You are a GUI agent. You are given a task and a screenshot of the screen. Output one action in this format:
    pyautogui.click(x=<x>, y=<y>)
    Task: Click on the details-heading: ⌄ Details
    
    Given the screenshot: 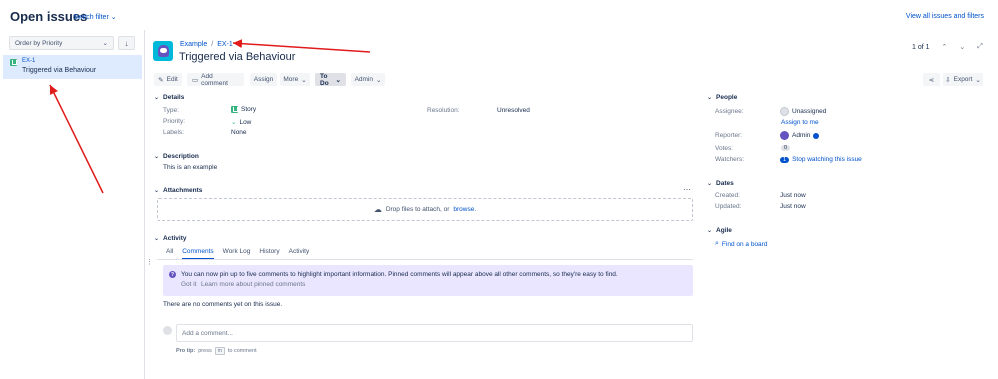 What is the action you would take?
    pyautogui.click(x=169, y=97)
    